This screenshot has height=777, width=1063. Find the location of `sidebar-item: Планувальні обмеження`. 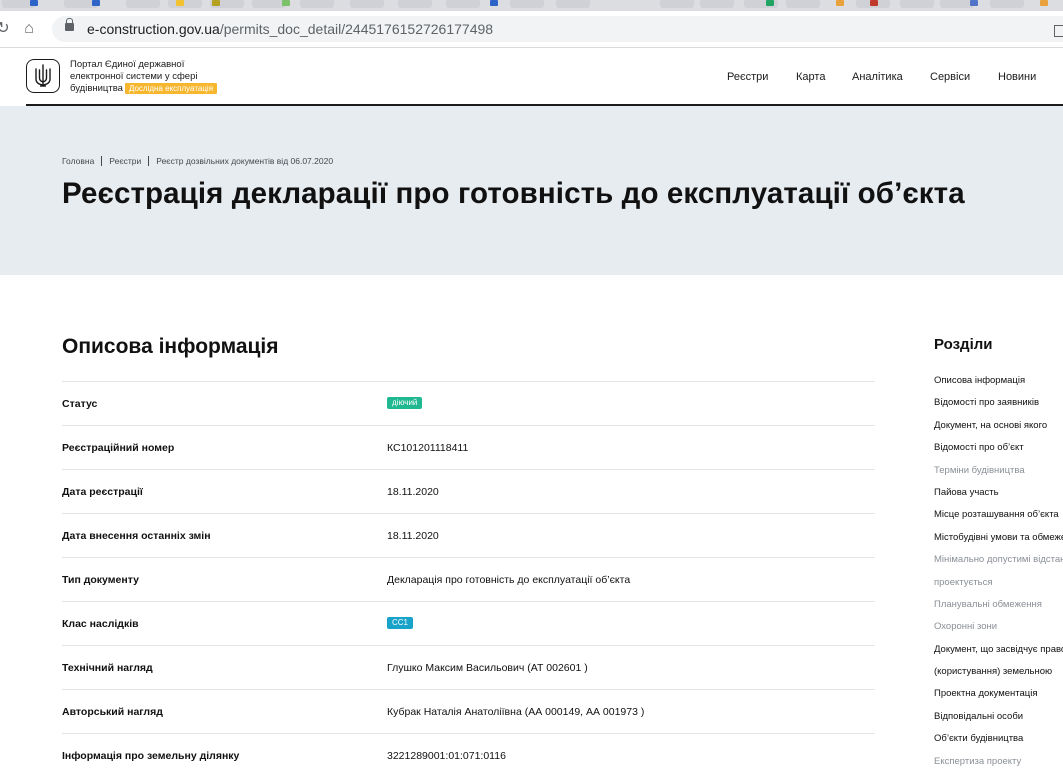

sidebar-item: Планувальні обмеження is located at coordinates (998, 604).